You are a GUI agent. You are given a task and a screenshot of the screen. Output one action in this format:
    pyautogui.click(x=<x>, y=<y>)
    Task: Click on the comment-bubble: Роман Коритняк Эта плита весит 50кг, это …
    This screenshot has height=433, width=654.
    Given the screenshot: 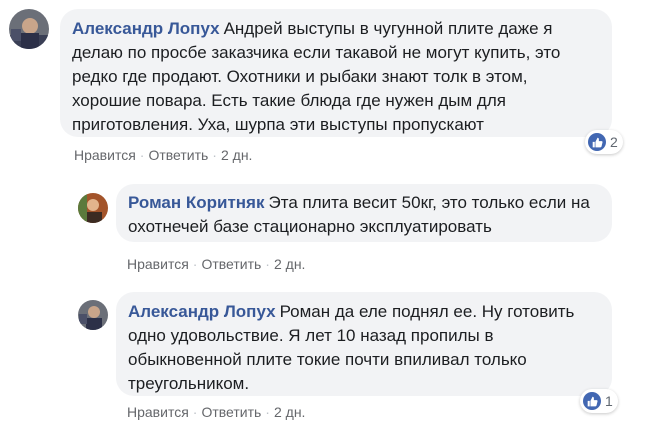 What is the action you would take?
    pyautogui.click(x=364, y=213)
    